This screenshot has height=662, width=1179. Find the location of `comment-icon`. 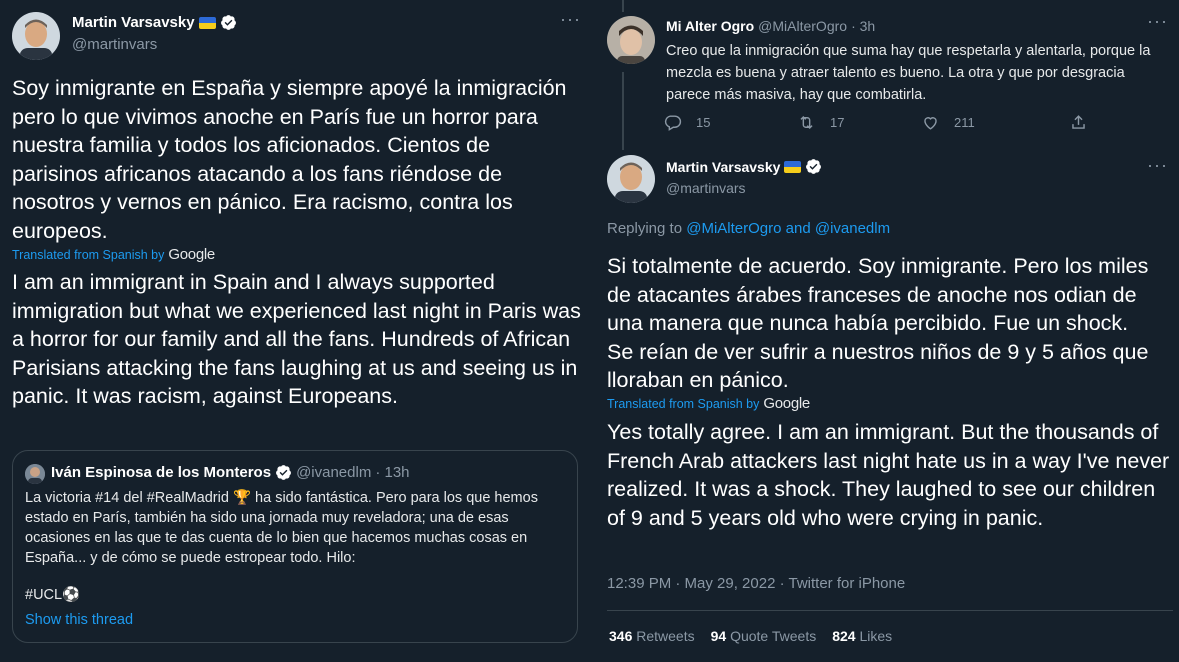

comment-icon is located at coordinates (673, 123).